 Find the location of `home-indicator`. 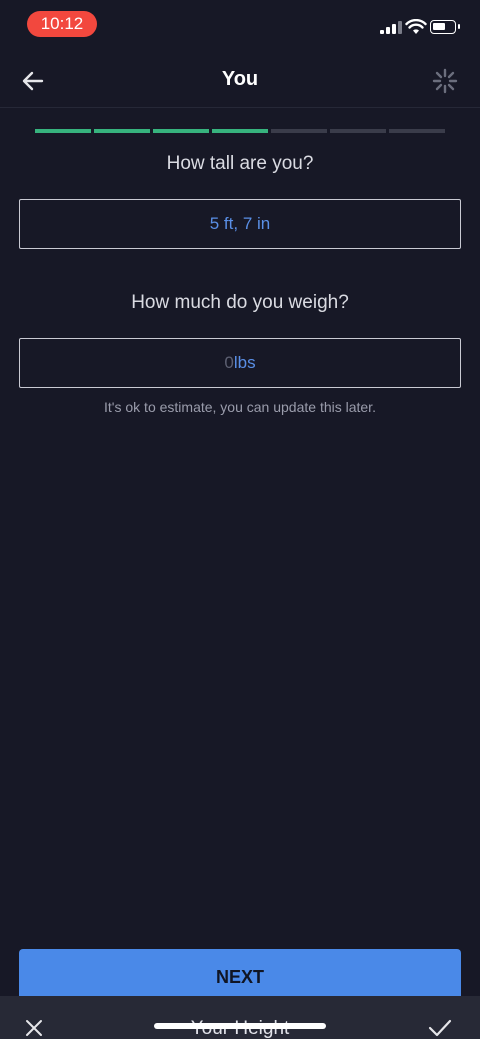

home-indicator is located at coordinates (240, 1026).